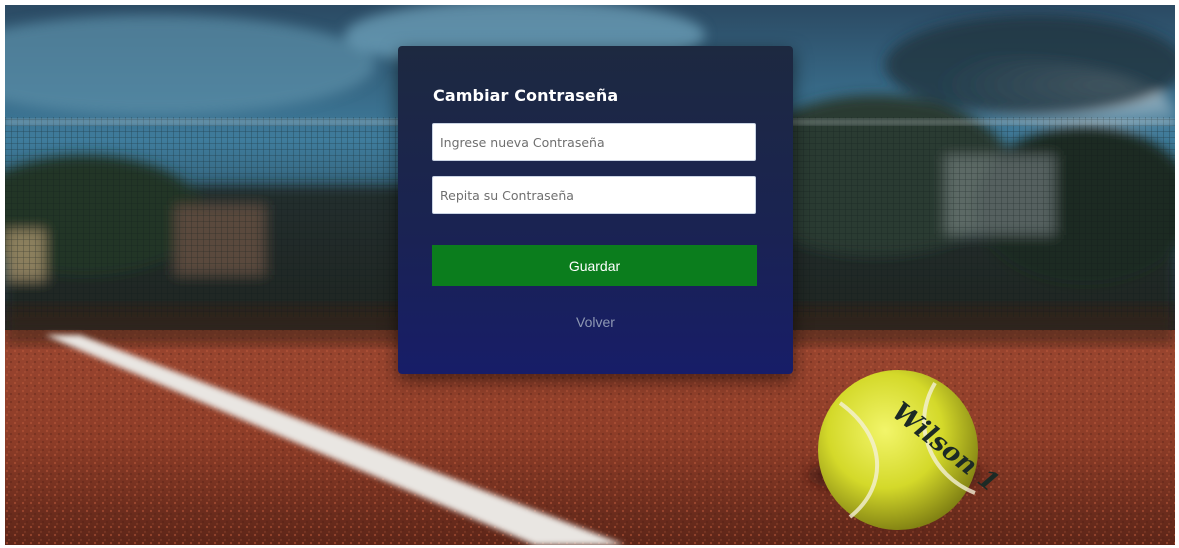 The height and width of the screenshot is (548, 1179). What do you see at coordinates (594, 265) in the screenshot?
I see `save-button: Guardar` at bounding box center [594, 265].